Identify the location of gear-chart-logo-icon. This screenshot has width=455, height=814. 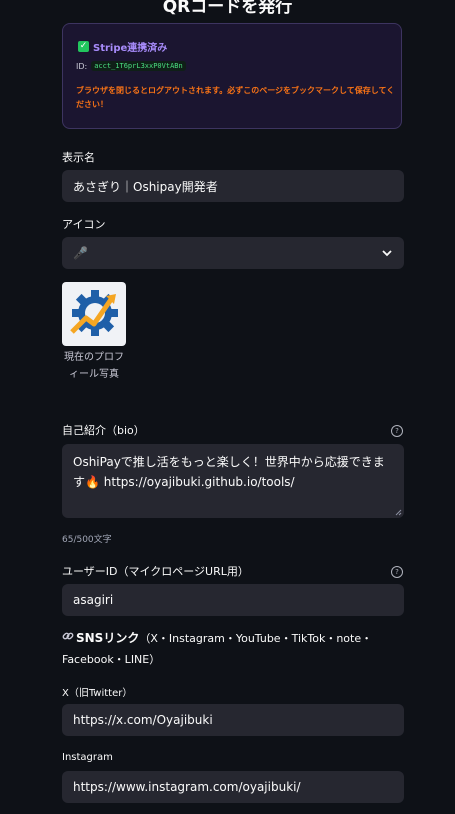
(94, 313).